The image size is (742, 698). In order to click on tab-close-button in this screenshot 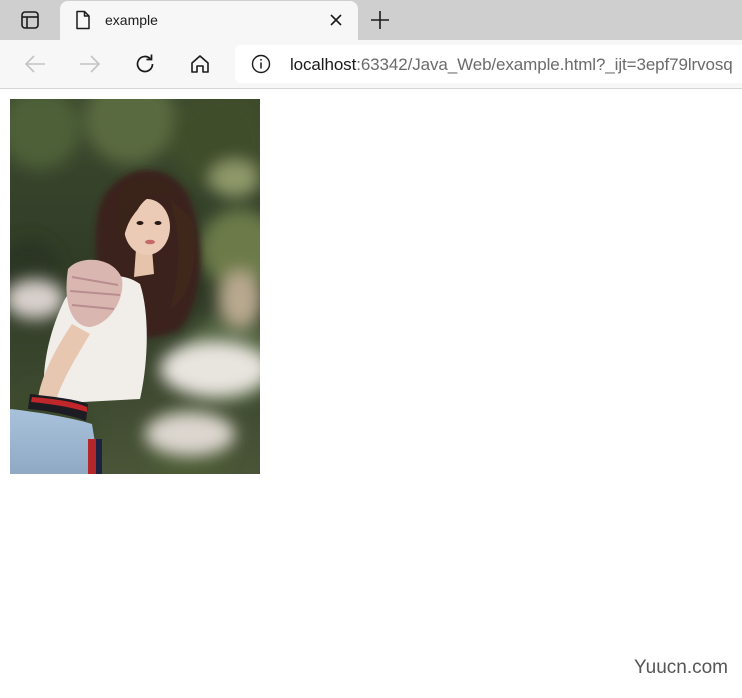, I will do `click(336, 20)`.